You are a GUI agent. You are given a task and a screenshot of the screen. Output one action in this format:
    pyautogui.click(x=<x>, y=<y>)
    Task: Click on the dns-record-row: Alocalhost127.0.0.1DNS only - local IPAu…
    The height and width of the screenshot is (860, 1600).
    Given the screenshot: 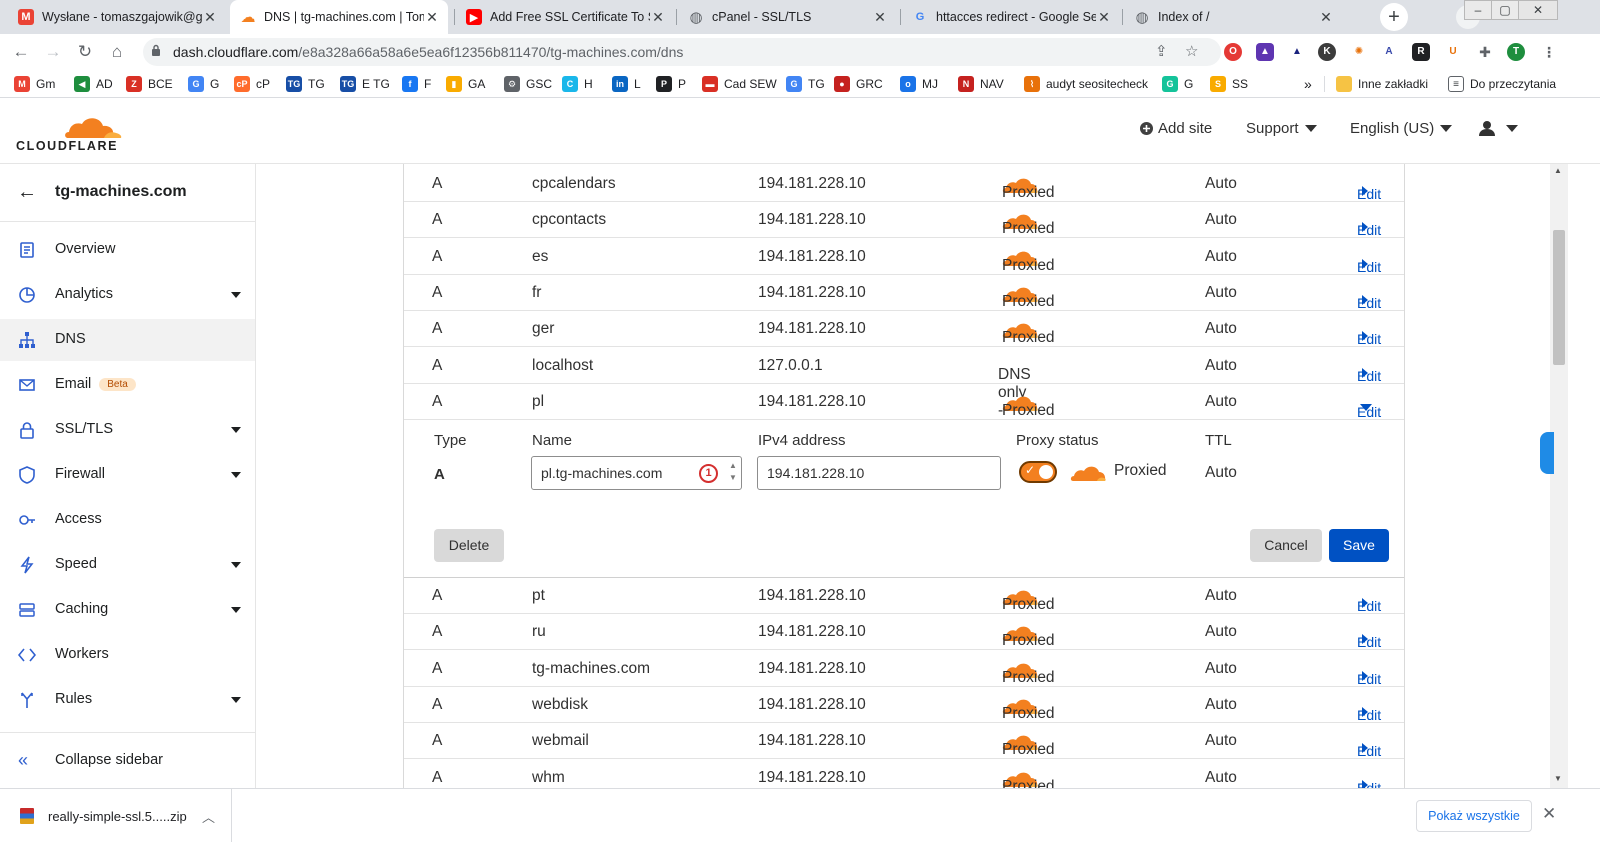 What is the action you would take?
    pyautogui.click(x=904, y=401)
    